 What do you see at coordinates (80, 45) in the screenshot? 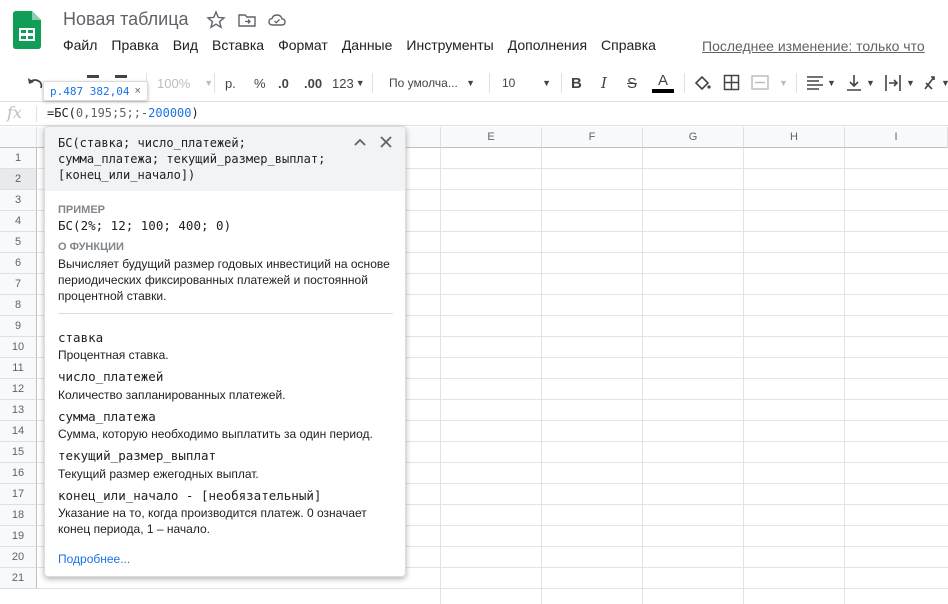
I see `menu-file: Файл` at bounding box center [80, 45].